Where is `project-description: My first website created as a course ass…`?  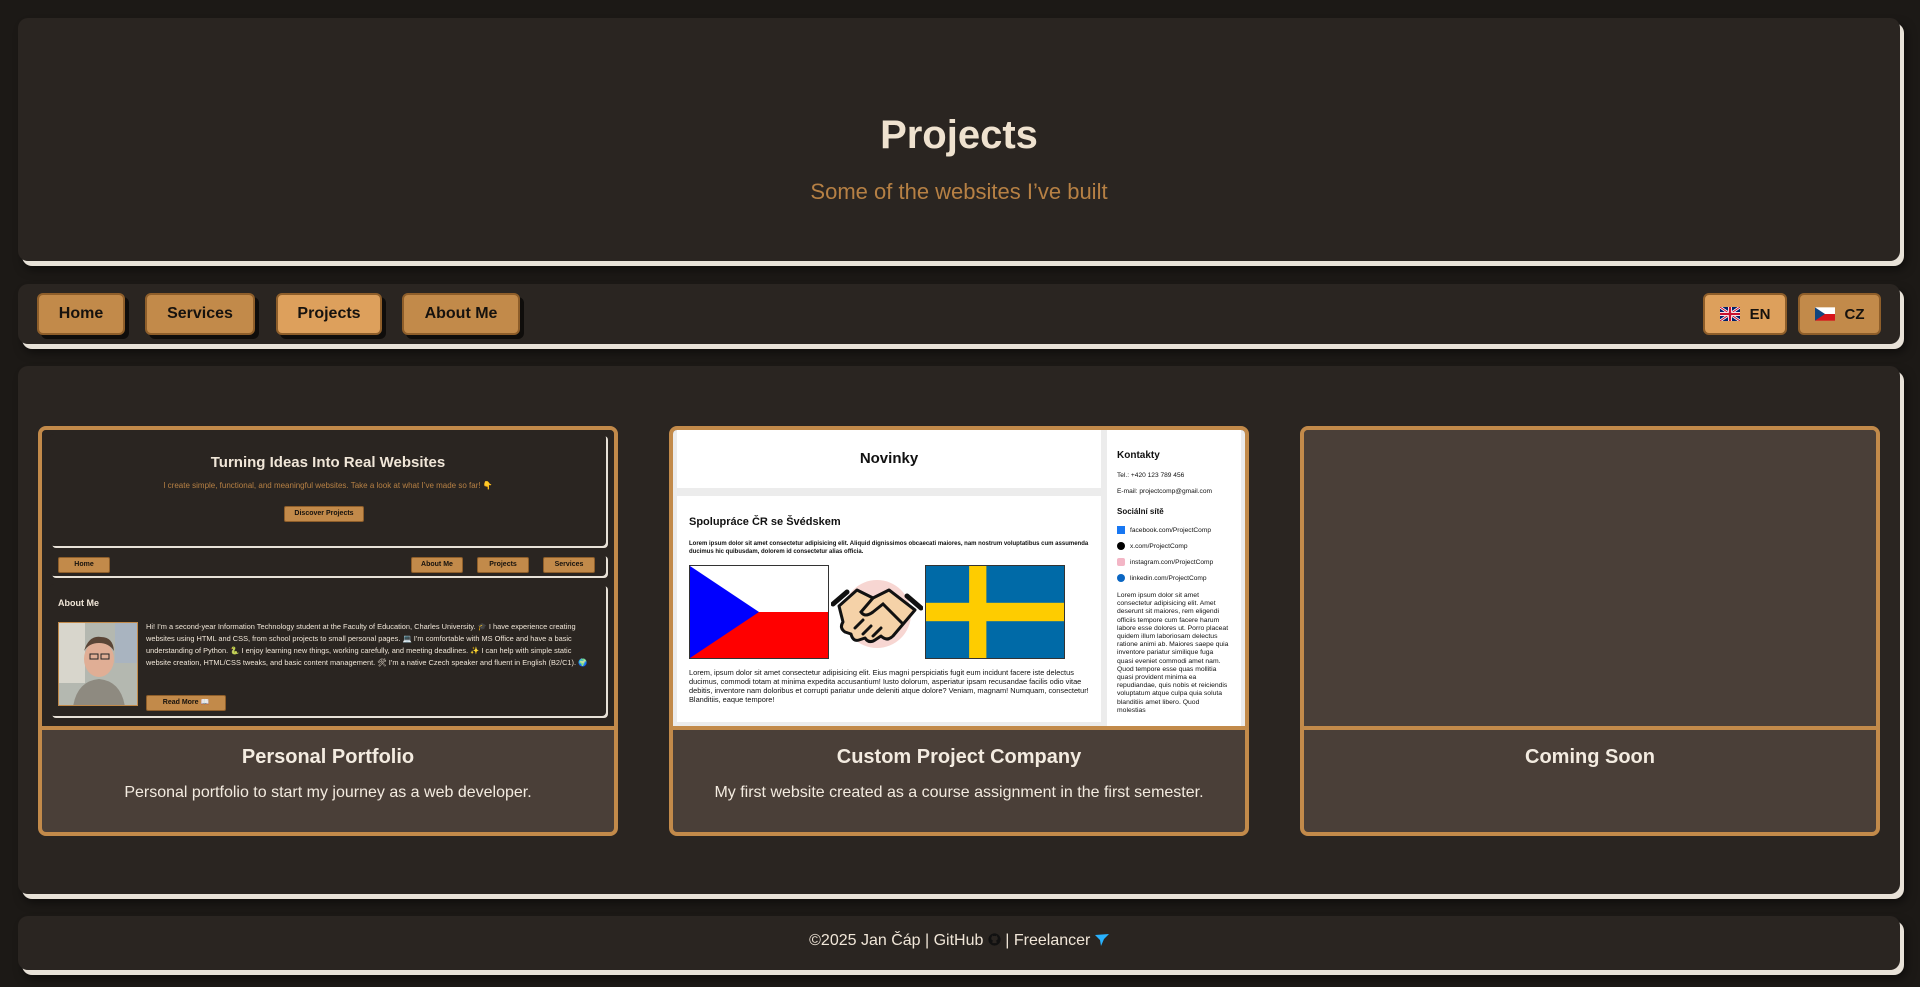
project-description: My first website created as a course ass… is located at coordinates (959, 792).